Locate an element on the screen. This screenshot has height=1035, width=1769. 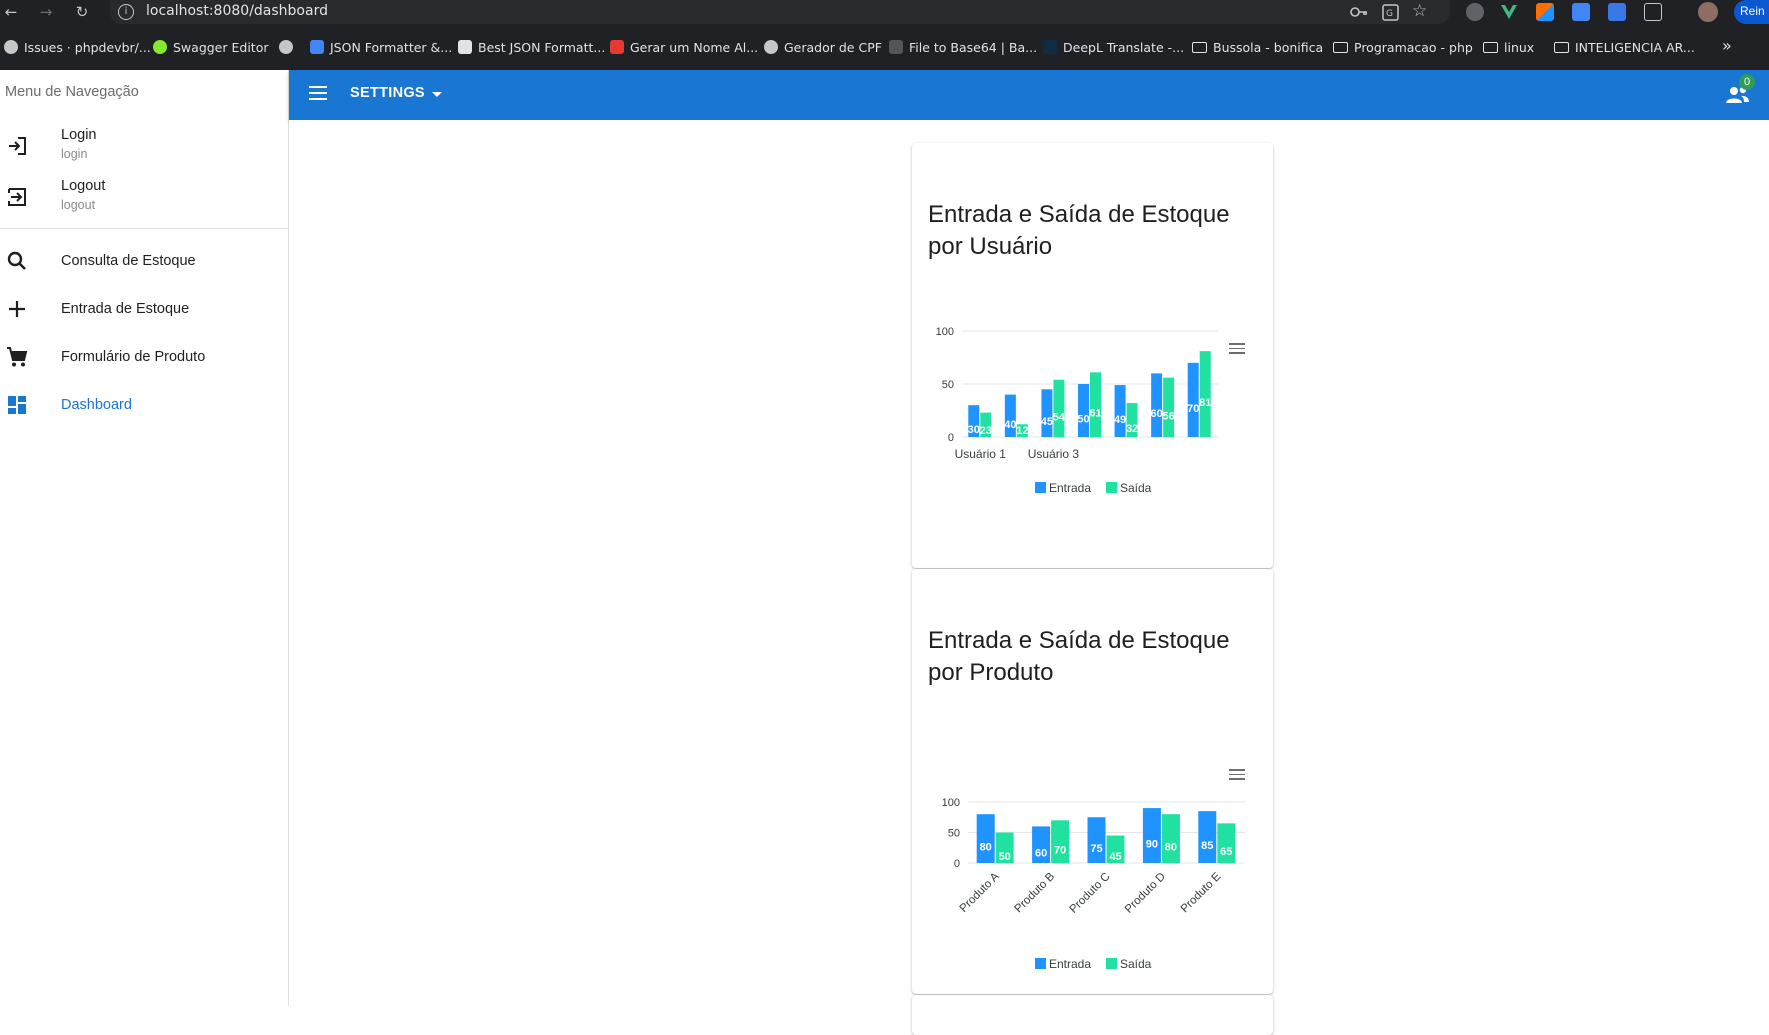
bookmark-item is located at coordinates (289, 47).